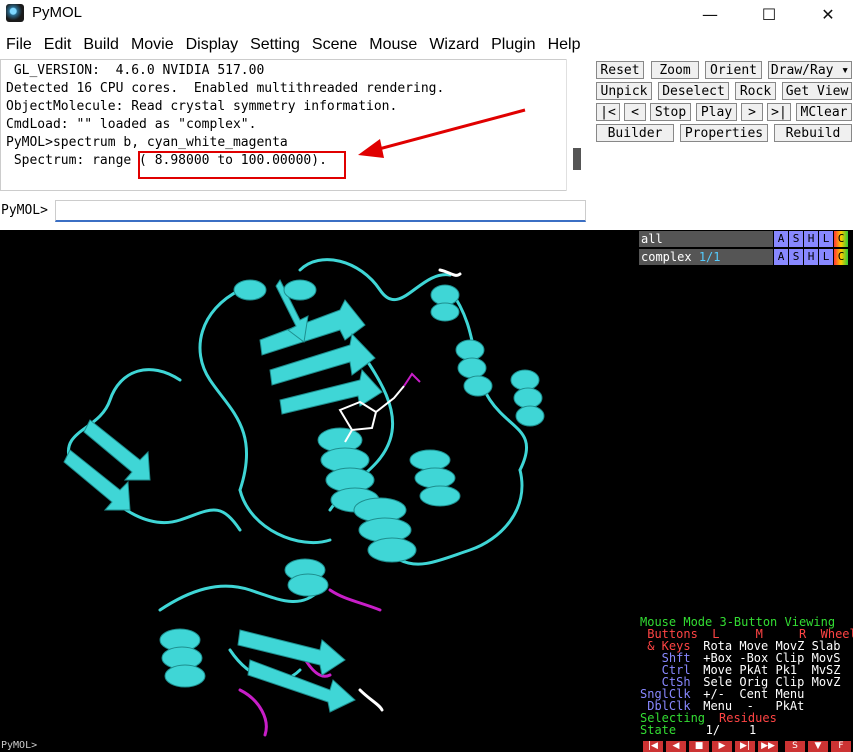 Image resolution: width=853 pixels, height=752 pixels. What do you see at coordinates (755, 91) in the screenshot?
I see `rock-button: Rock` at bounding box center [755, 91].